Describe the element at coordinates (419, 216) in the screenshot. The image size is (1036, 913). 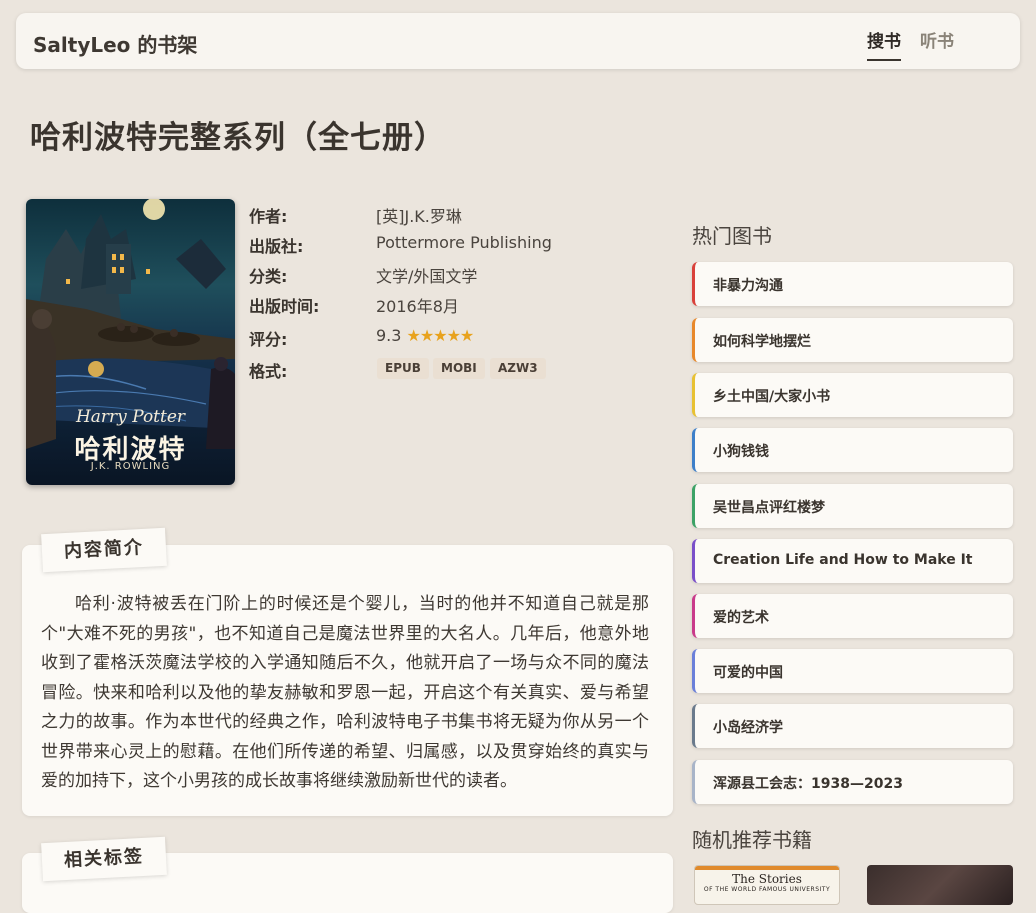
I see `meta-value-author: [英]J.K.罗琳` at that location.